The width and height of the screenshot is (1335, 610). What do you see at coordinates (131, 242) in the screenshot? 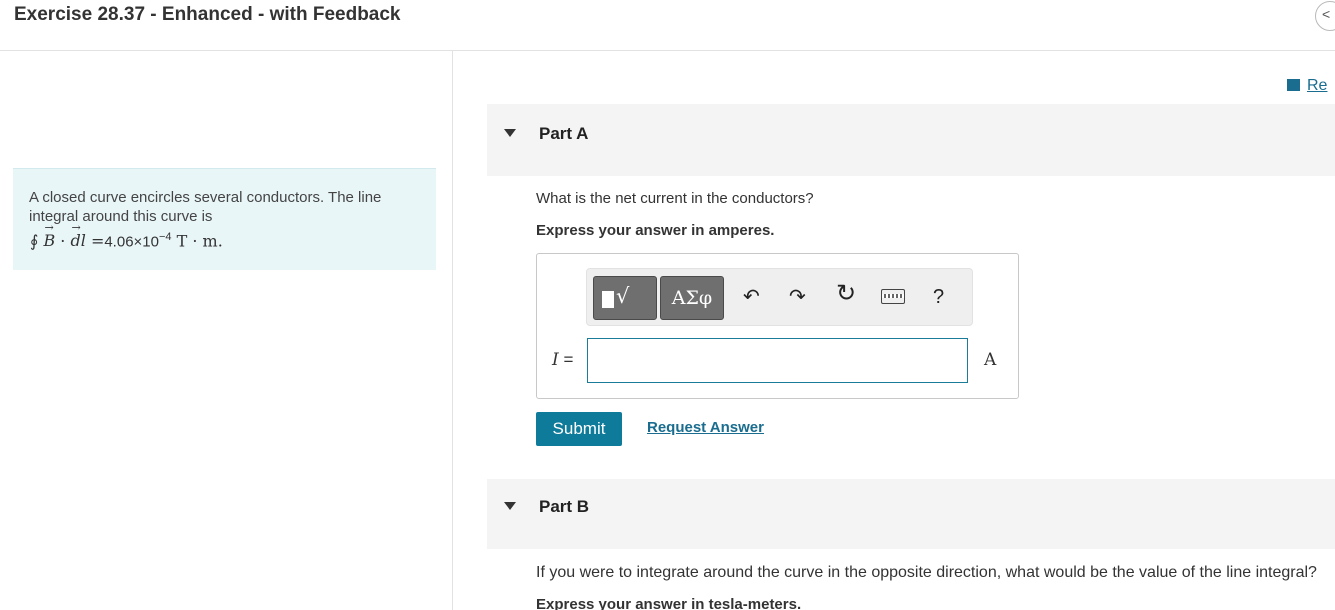
I see `formula-value: 4.06×10` at bounding box center [131, 242].